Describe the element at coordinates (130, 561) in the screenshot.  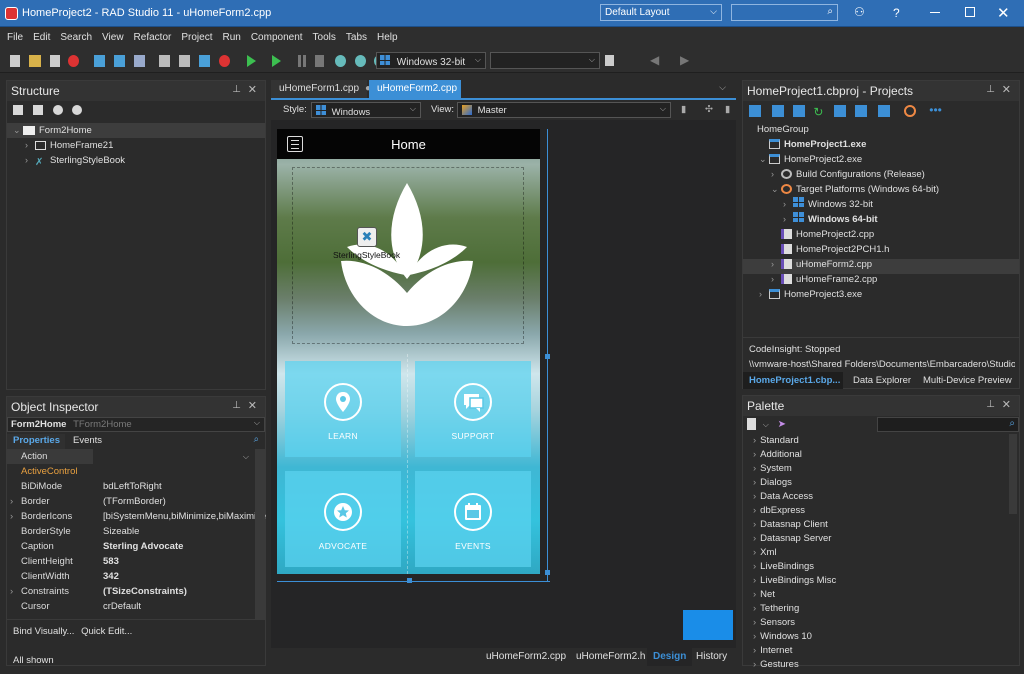
I see `property-row: ClientHeight 583` at that location.